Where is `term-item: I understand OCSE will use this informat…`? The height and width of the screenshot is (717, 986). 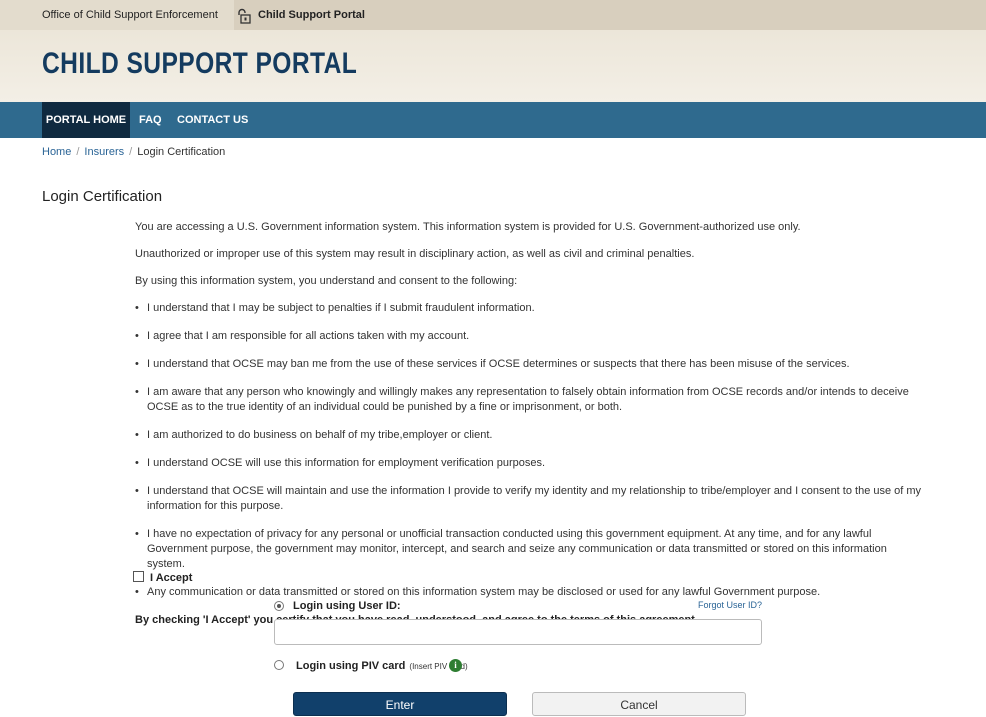
term-item: I understand OCSE will use this informat… is located at coordinates (530, 463).